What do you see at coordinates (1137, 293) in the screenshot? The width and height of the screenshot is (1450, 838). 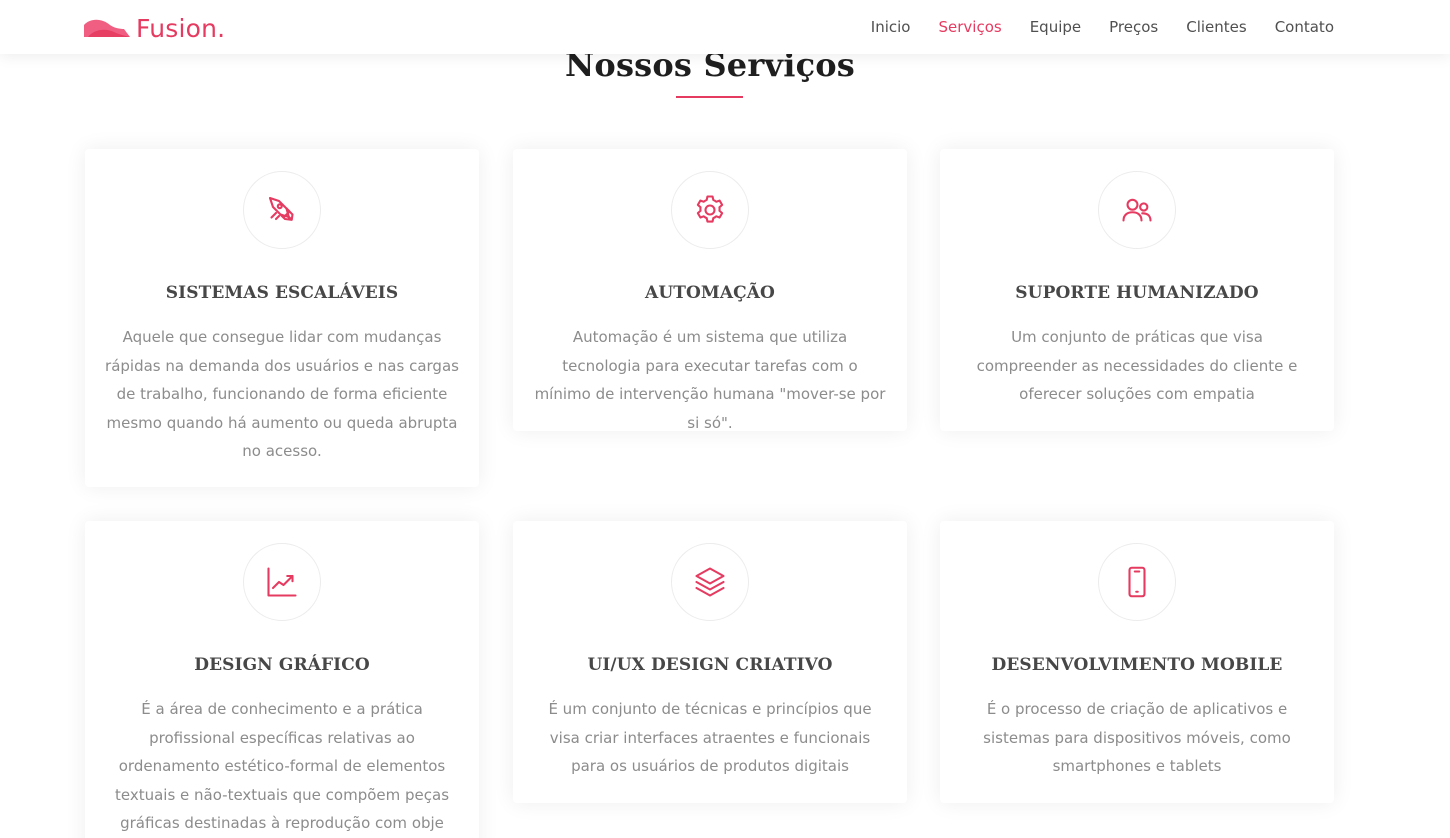 I see `card-title: SUPORTE HUMANIZADO` at bounding box center [1137, 293].